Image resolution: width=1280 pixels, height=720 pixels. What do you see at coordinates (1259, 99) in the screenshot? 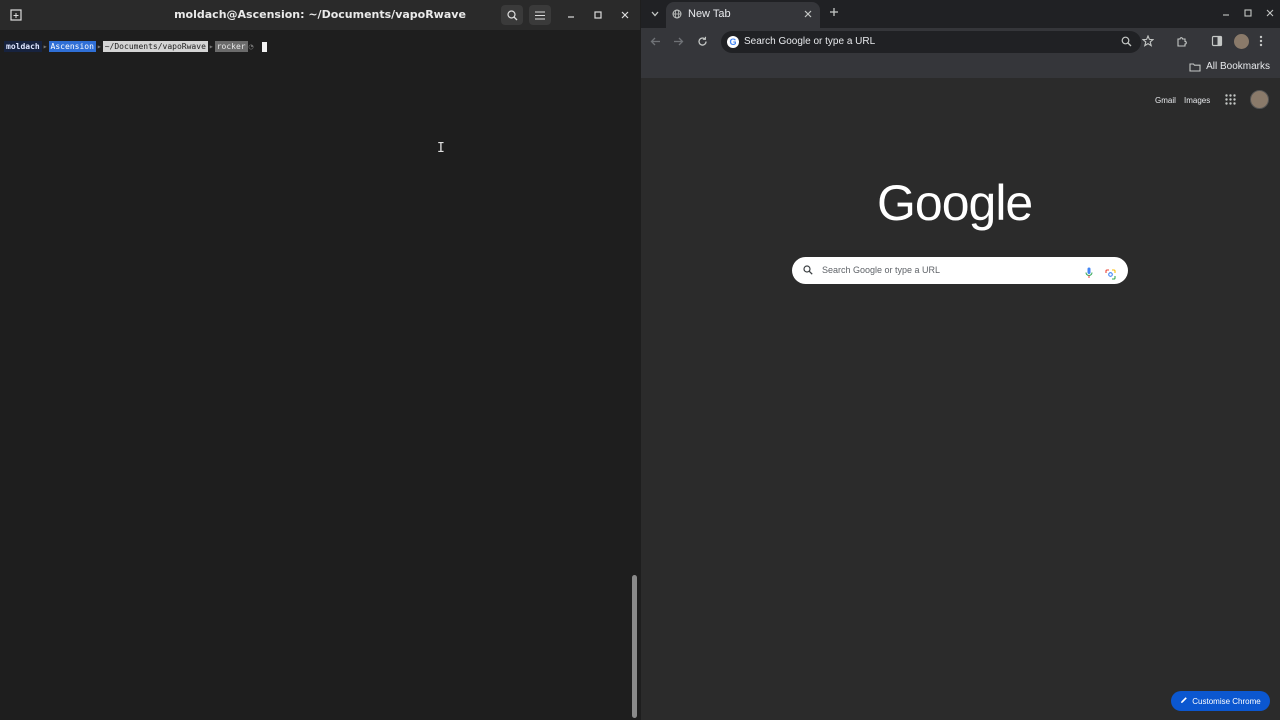
I see `account-avatar` at bounding box center [1259, 99].